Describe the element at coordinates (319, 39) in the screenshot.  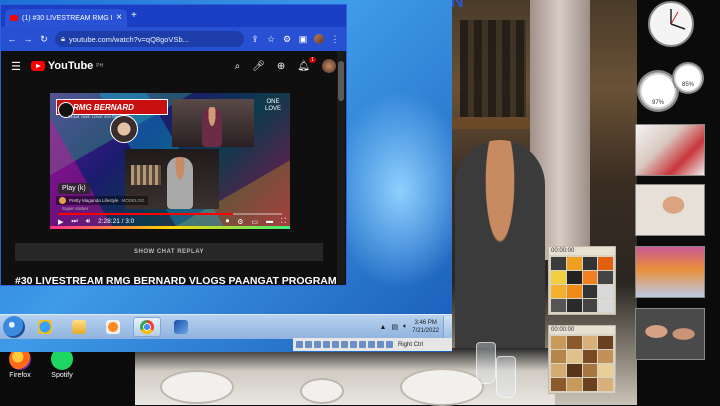
I see `profile-avatar` at that location.